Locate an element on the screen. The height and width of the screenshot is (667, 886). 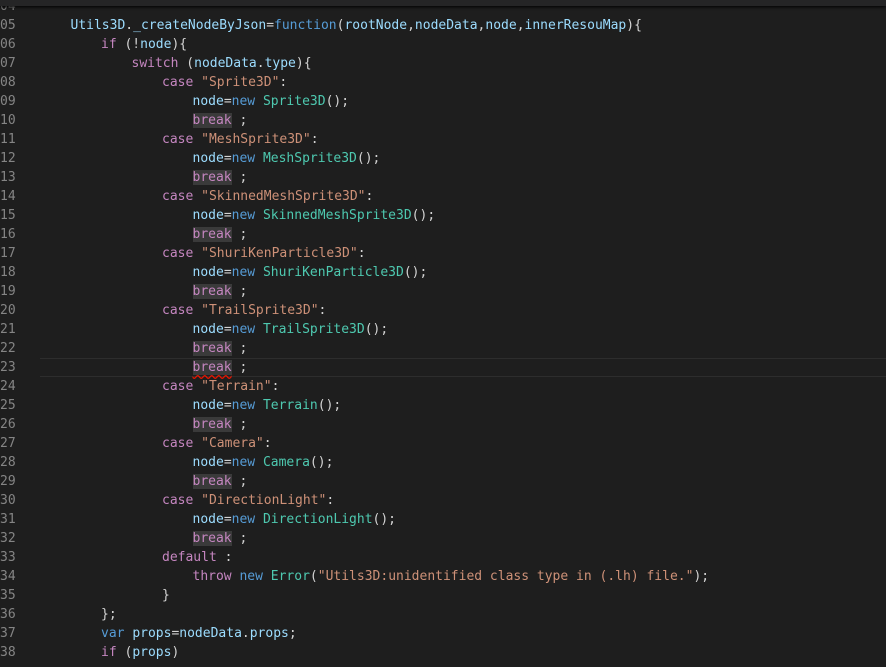
code-line: 07 switch (nodeData.type){ is located at coordinates (443, 63).